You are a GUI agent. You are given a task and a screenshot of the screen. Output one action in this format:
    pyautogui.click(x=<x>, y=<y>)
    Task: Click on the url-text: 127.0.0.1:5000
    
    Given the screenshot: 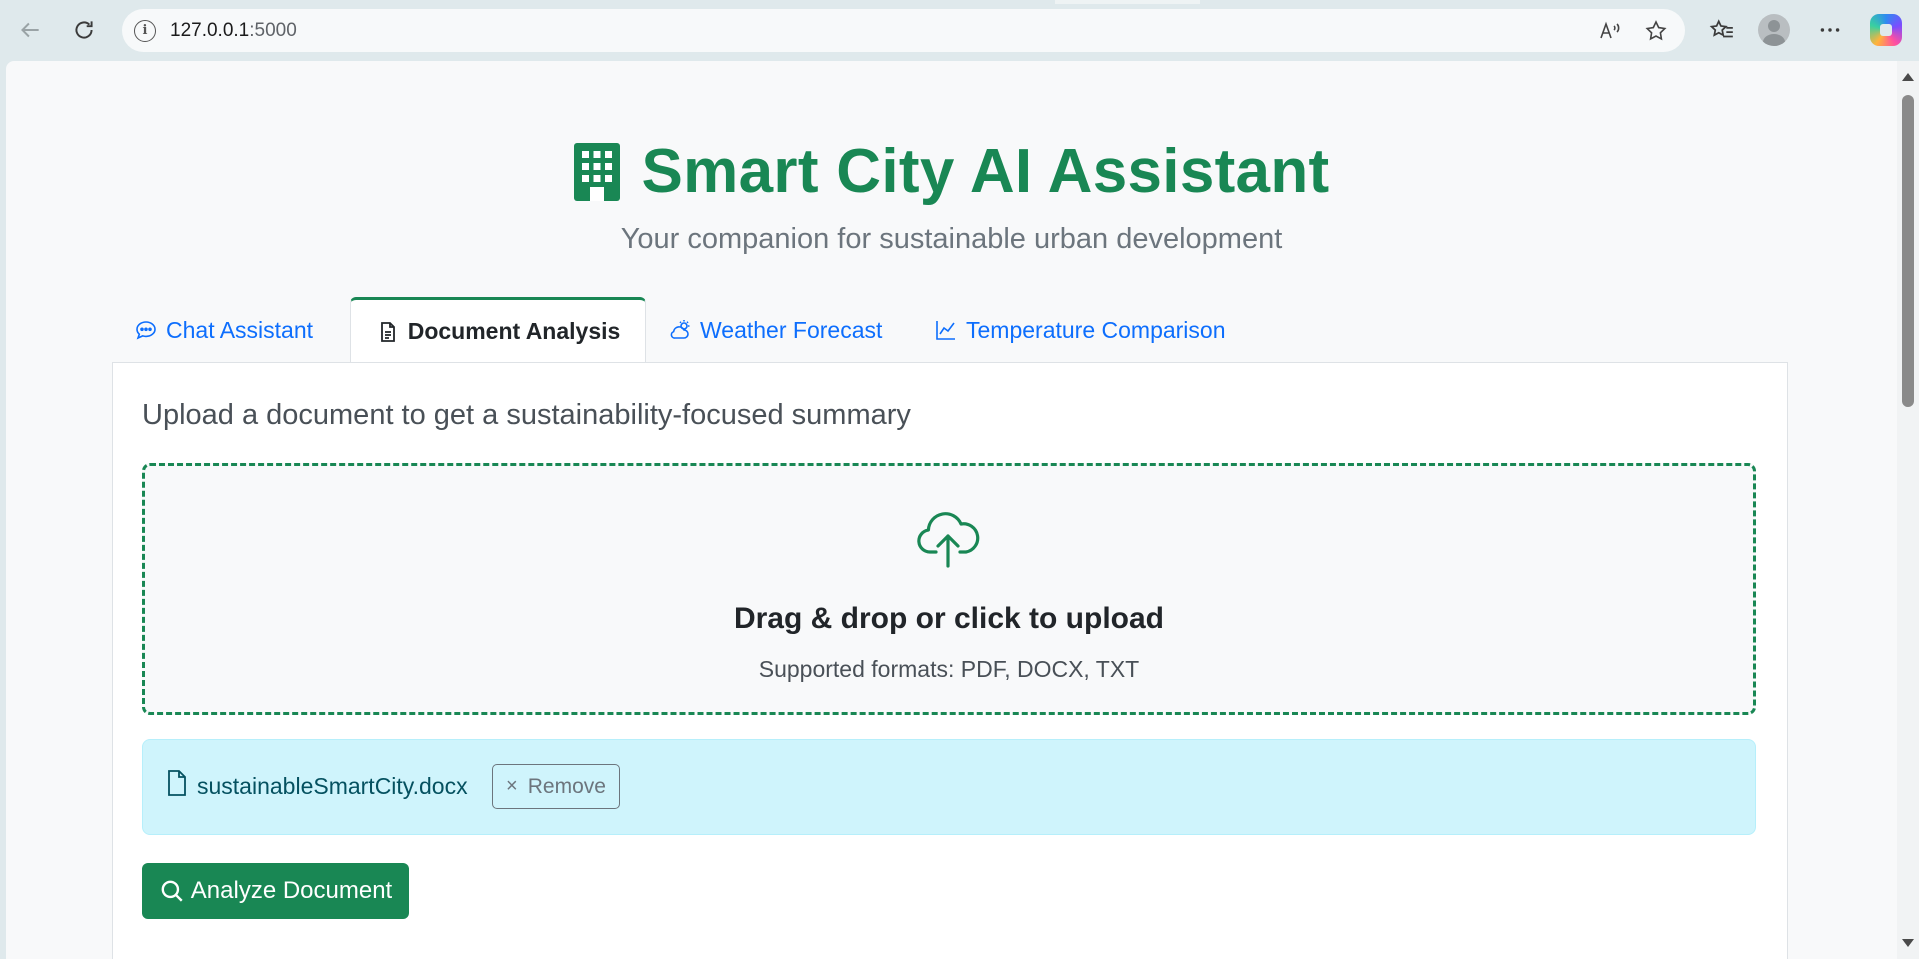 What is the action you would take?
    pyautogui.click(x=233, y=31)
    